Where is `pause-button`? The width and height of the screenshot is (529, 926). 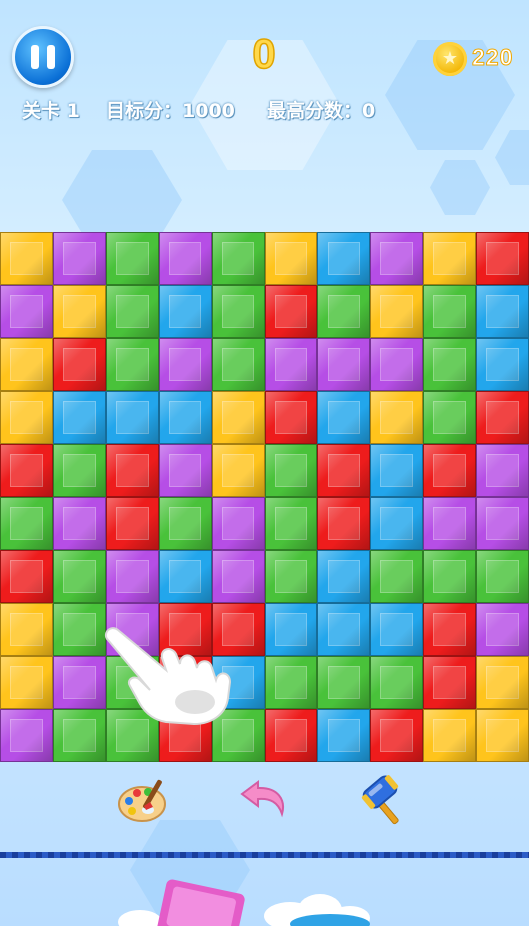 pause-button is located at coordinates (43, 57).